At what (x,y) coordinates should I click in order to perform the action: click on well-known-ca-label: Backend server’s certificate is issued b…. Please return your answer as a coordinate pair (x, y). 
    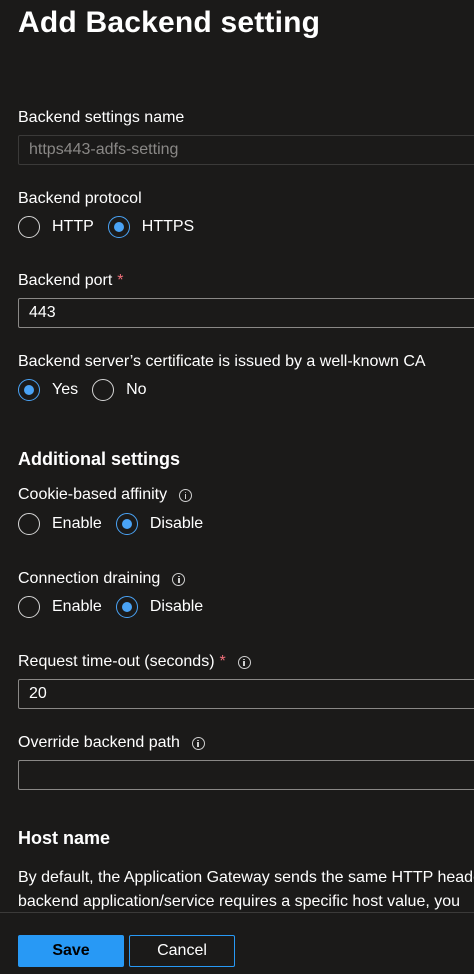
    Looking at the image, I should click on (222, 362).